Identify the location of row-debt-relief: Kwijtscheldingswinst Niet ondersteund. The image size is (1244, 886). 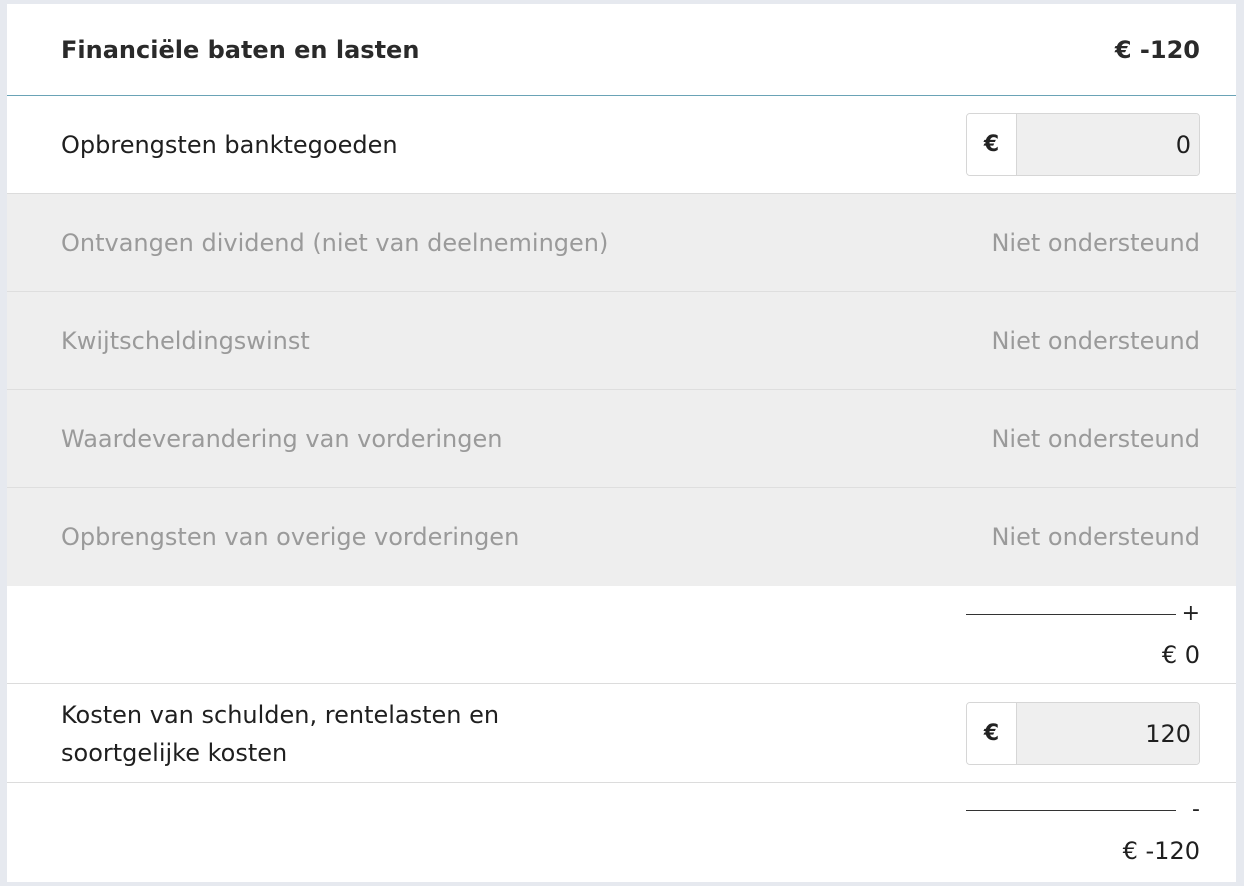
(621, 341).